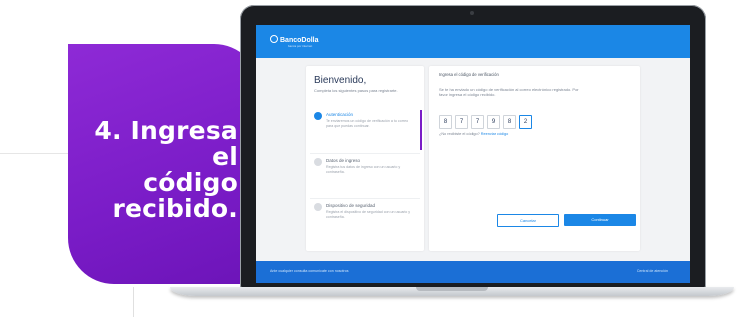  I want to click on brand-logo: BancoDolla, so click(294, 39).